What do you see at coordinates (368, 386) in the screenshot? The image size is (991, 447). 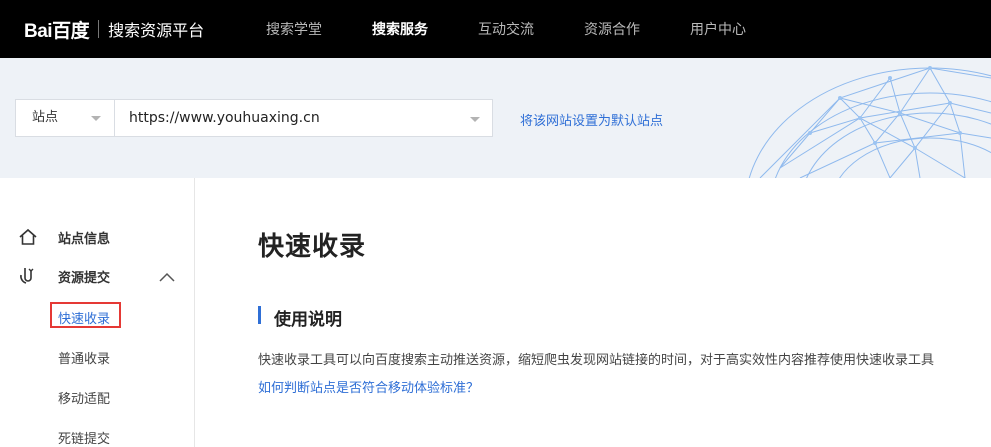 I see `mobile-standard-help-link: 如何判断站点是否符合移动体验标准？` at bounding box center [368, 386].